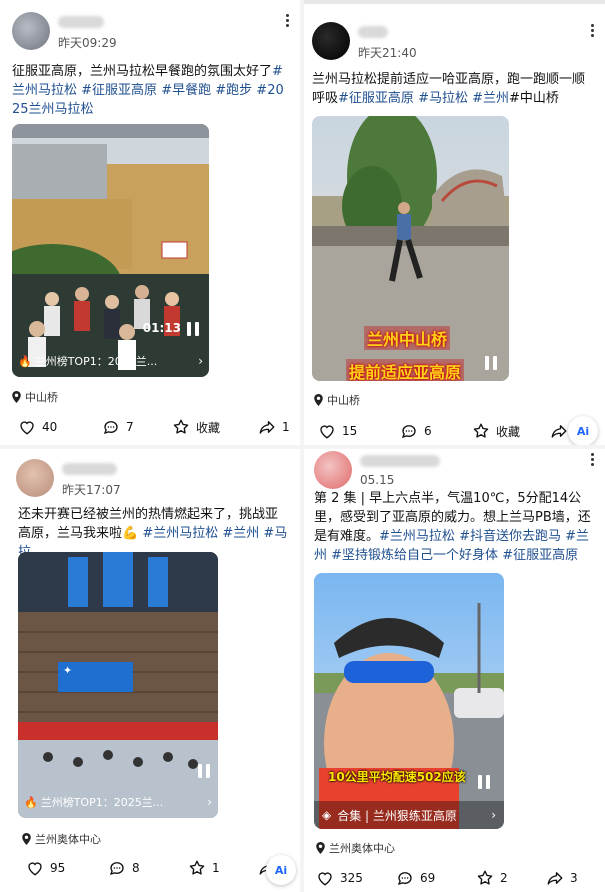  What do you see at coordinates (216, 868) in the screenshot?
I see `favorite-count: 1` at bounding box center [216, 868].